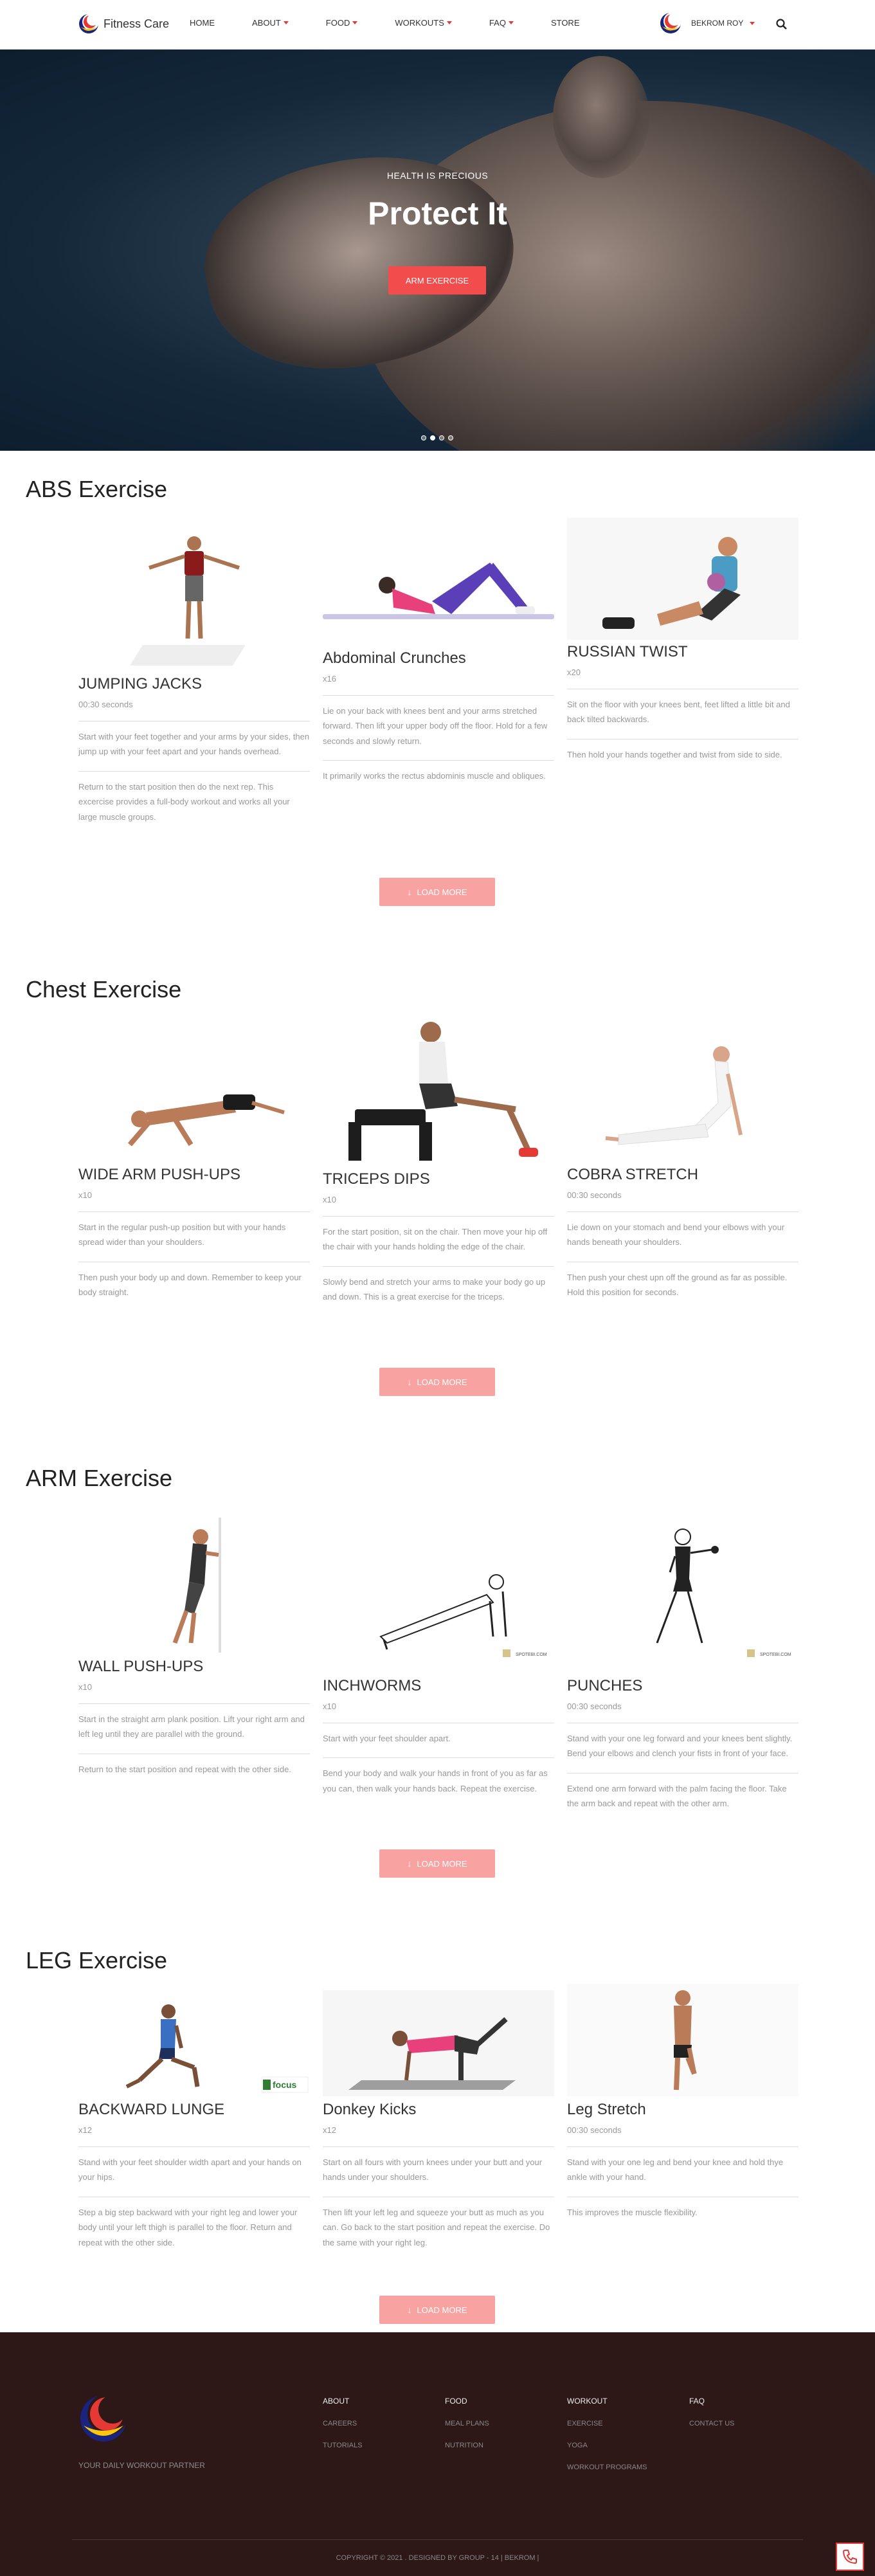 This screenshot has width=875, height=2576. I want to click on footer-link: TUTORIALS, so click(343, 2445).